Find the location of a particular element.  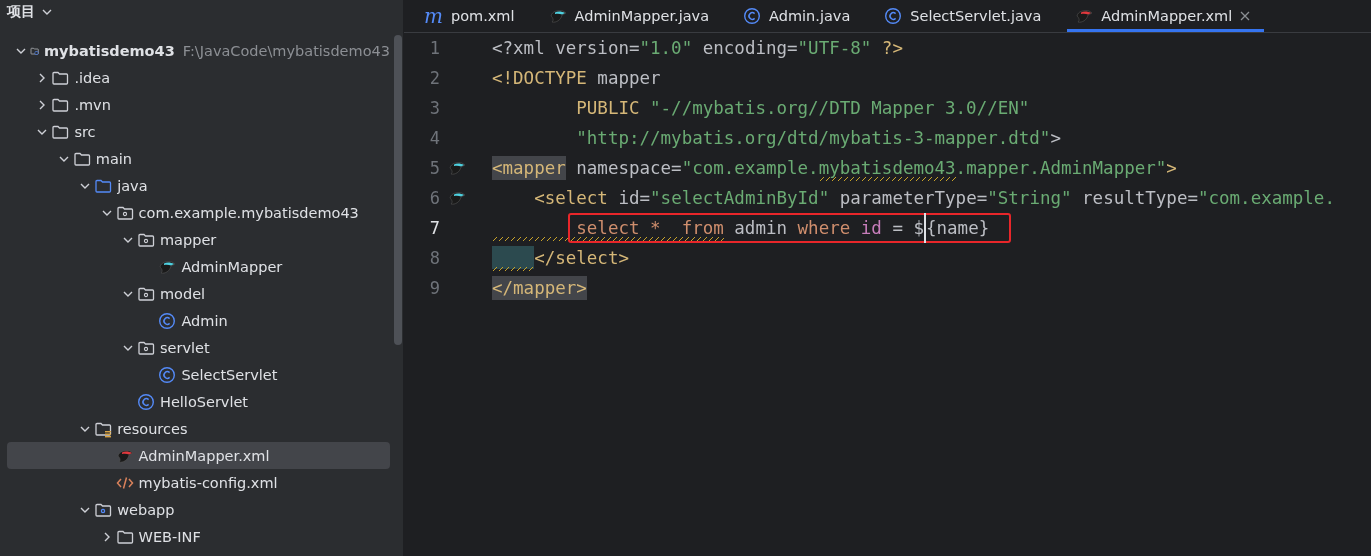

tree-item: webapp is located at coordinates (198, 509).